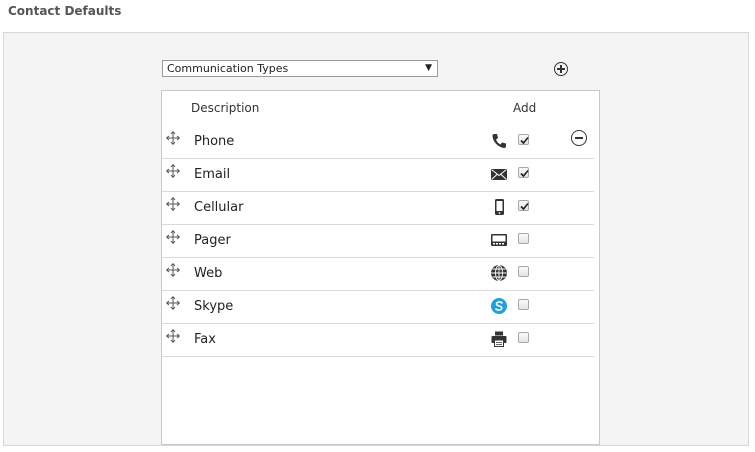 The image size is (755, 452). Describe the element at coordinates (499, 174) in the screenshot. I see `envelope-icon` at that location.